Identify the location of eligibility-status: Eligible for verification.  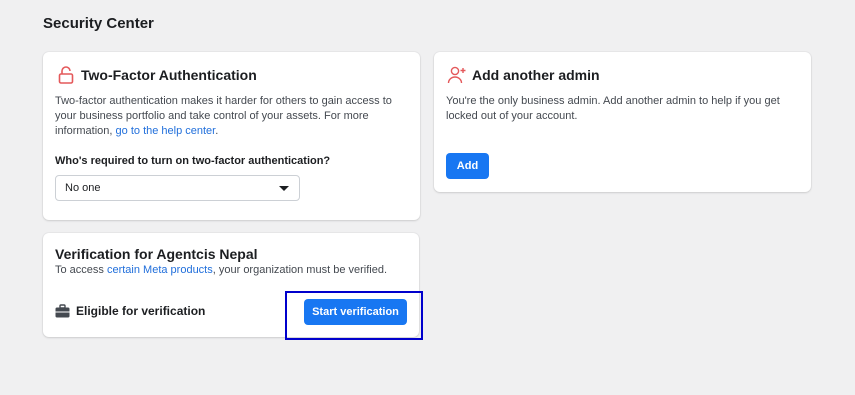
(130, 311).